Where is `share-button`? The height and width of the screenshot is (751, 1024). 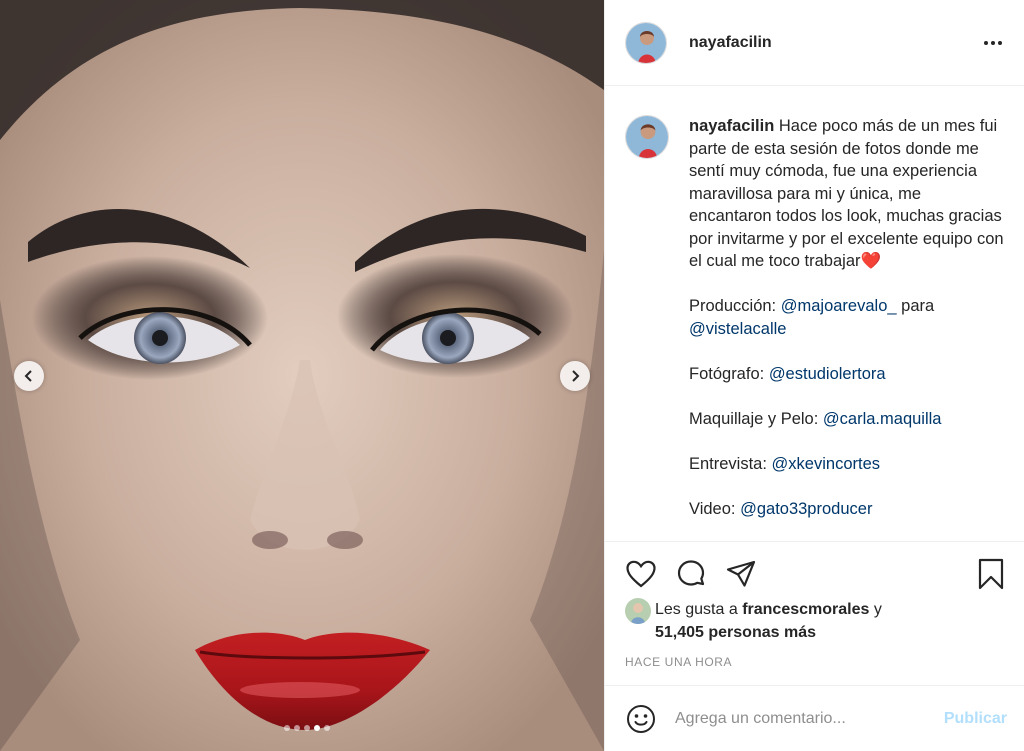
share-button is located at coordinates (741, 574).